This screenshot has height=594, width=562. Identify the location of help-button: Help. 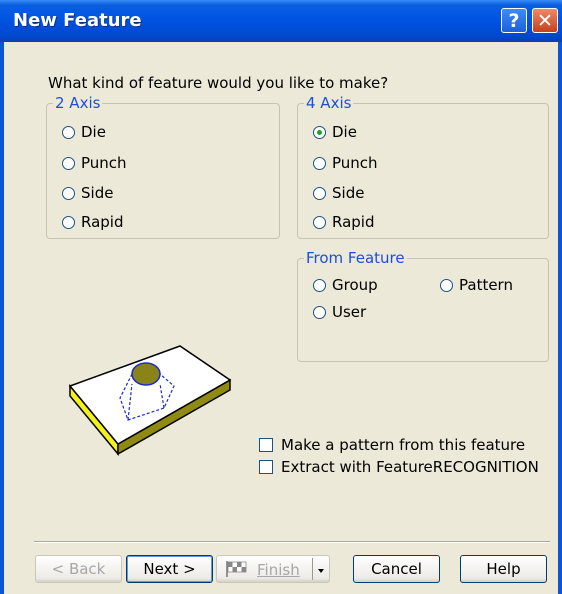
(503, 569).